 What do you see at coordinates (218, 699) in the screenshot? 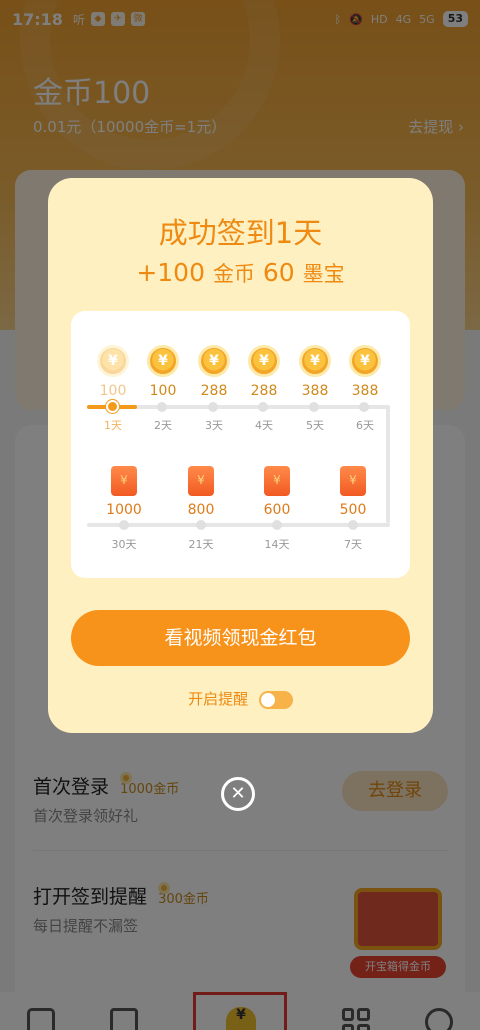
I see `reminder-label: 开启提醒` at bounding box center [218, 699].